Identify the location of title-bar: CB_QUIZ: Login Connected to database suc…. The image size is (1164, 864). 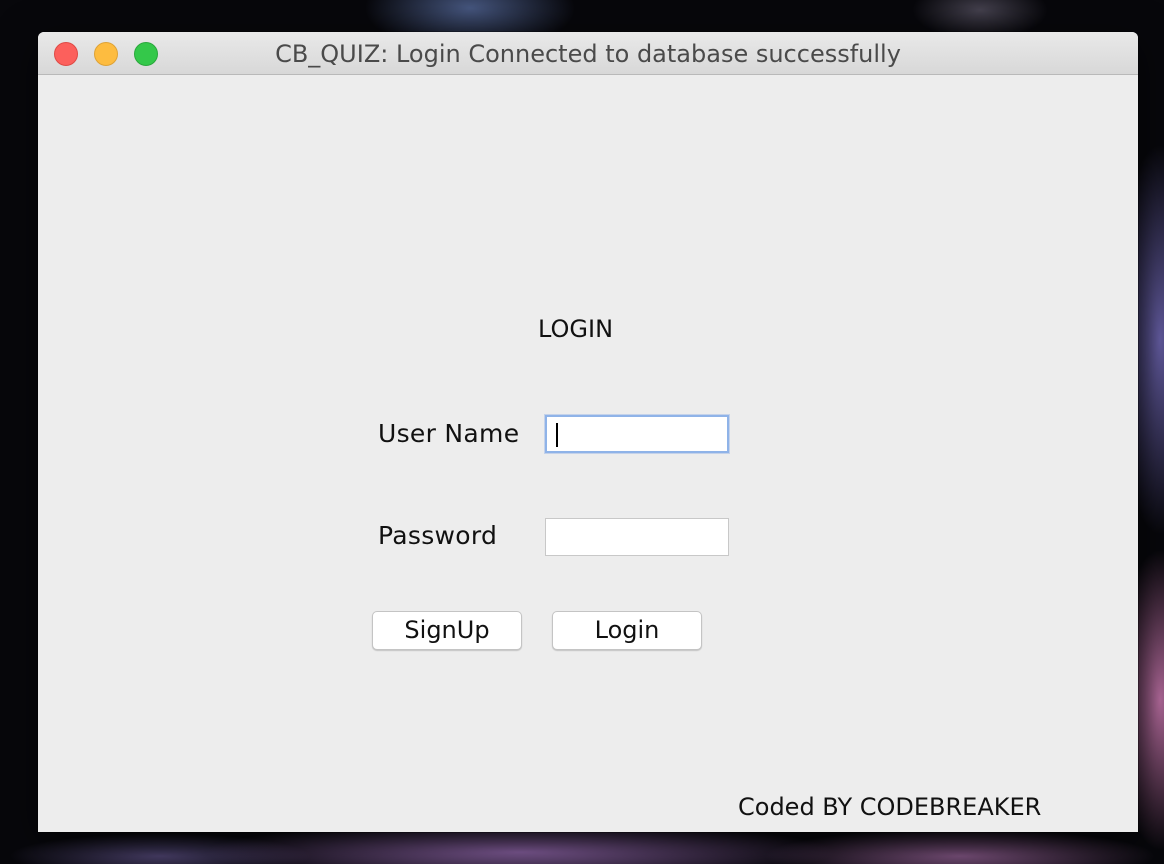
(588, 53).